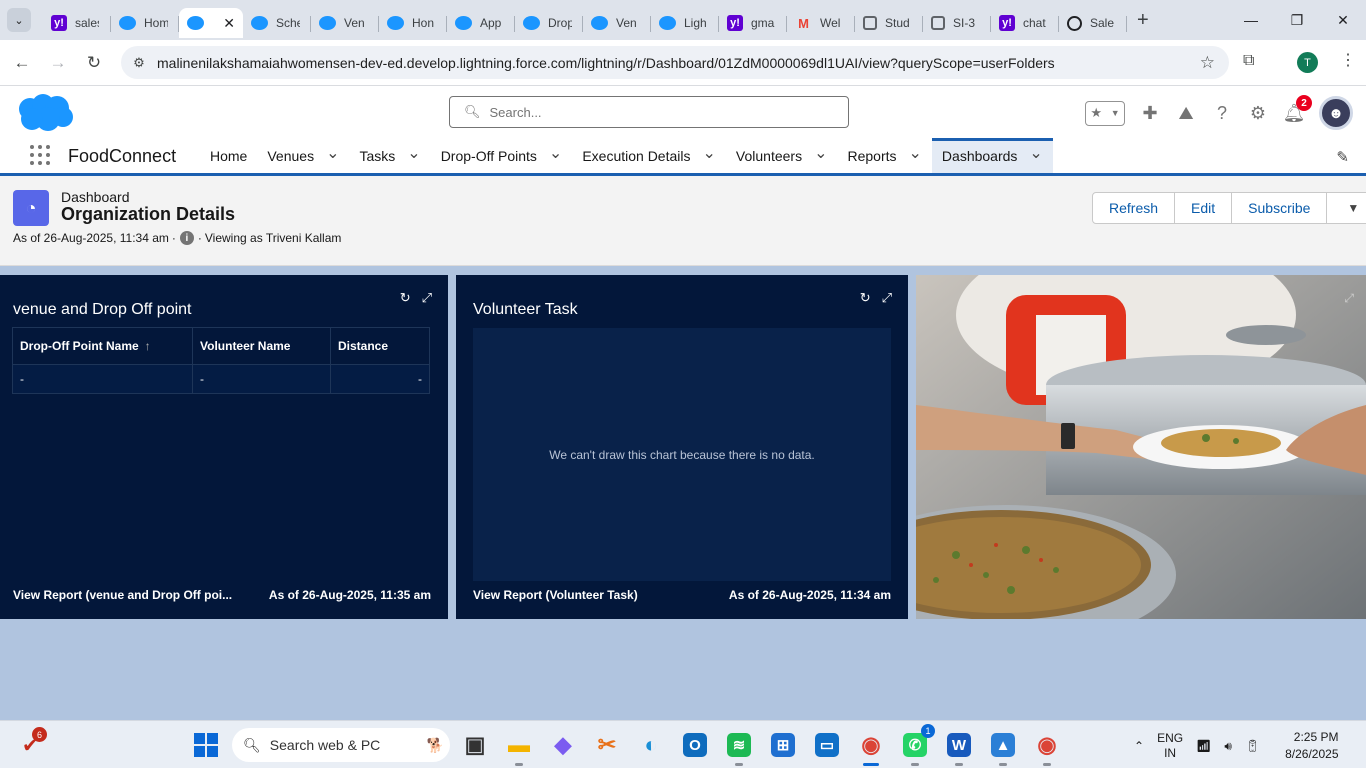 This screenshot has height=768, width=1366. What do you see at coordinates (959, 747) in the screenshot?
I see `word-icon: W` at bounding box center [959, 747].